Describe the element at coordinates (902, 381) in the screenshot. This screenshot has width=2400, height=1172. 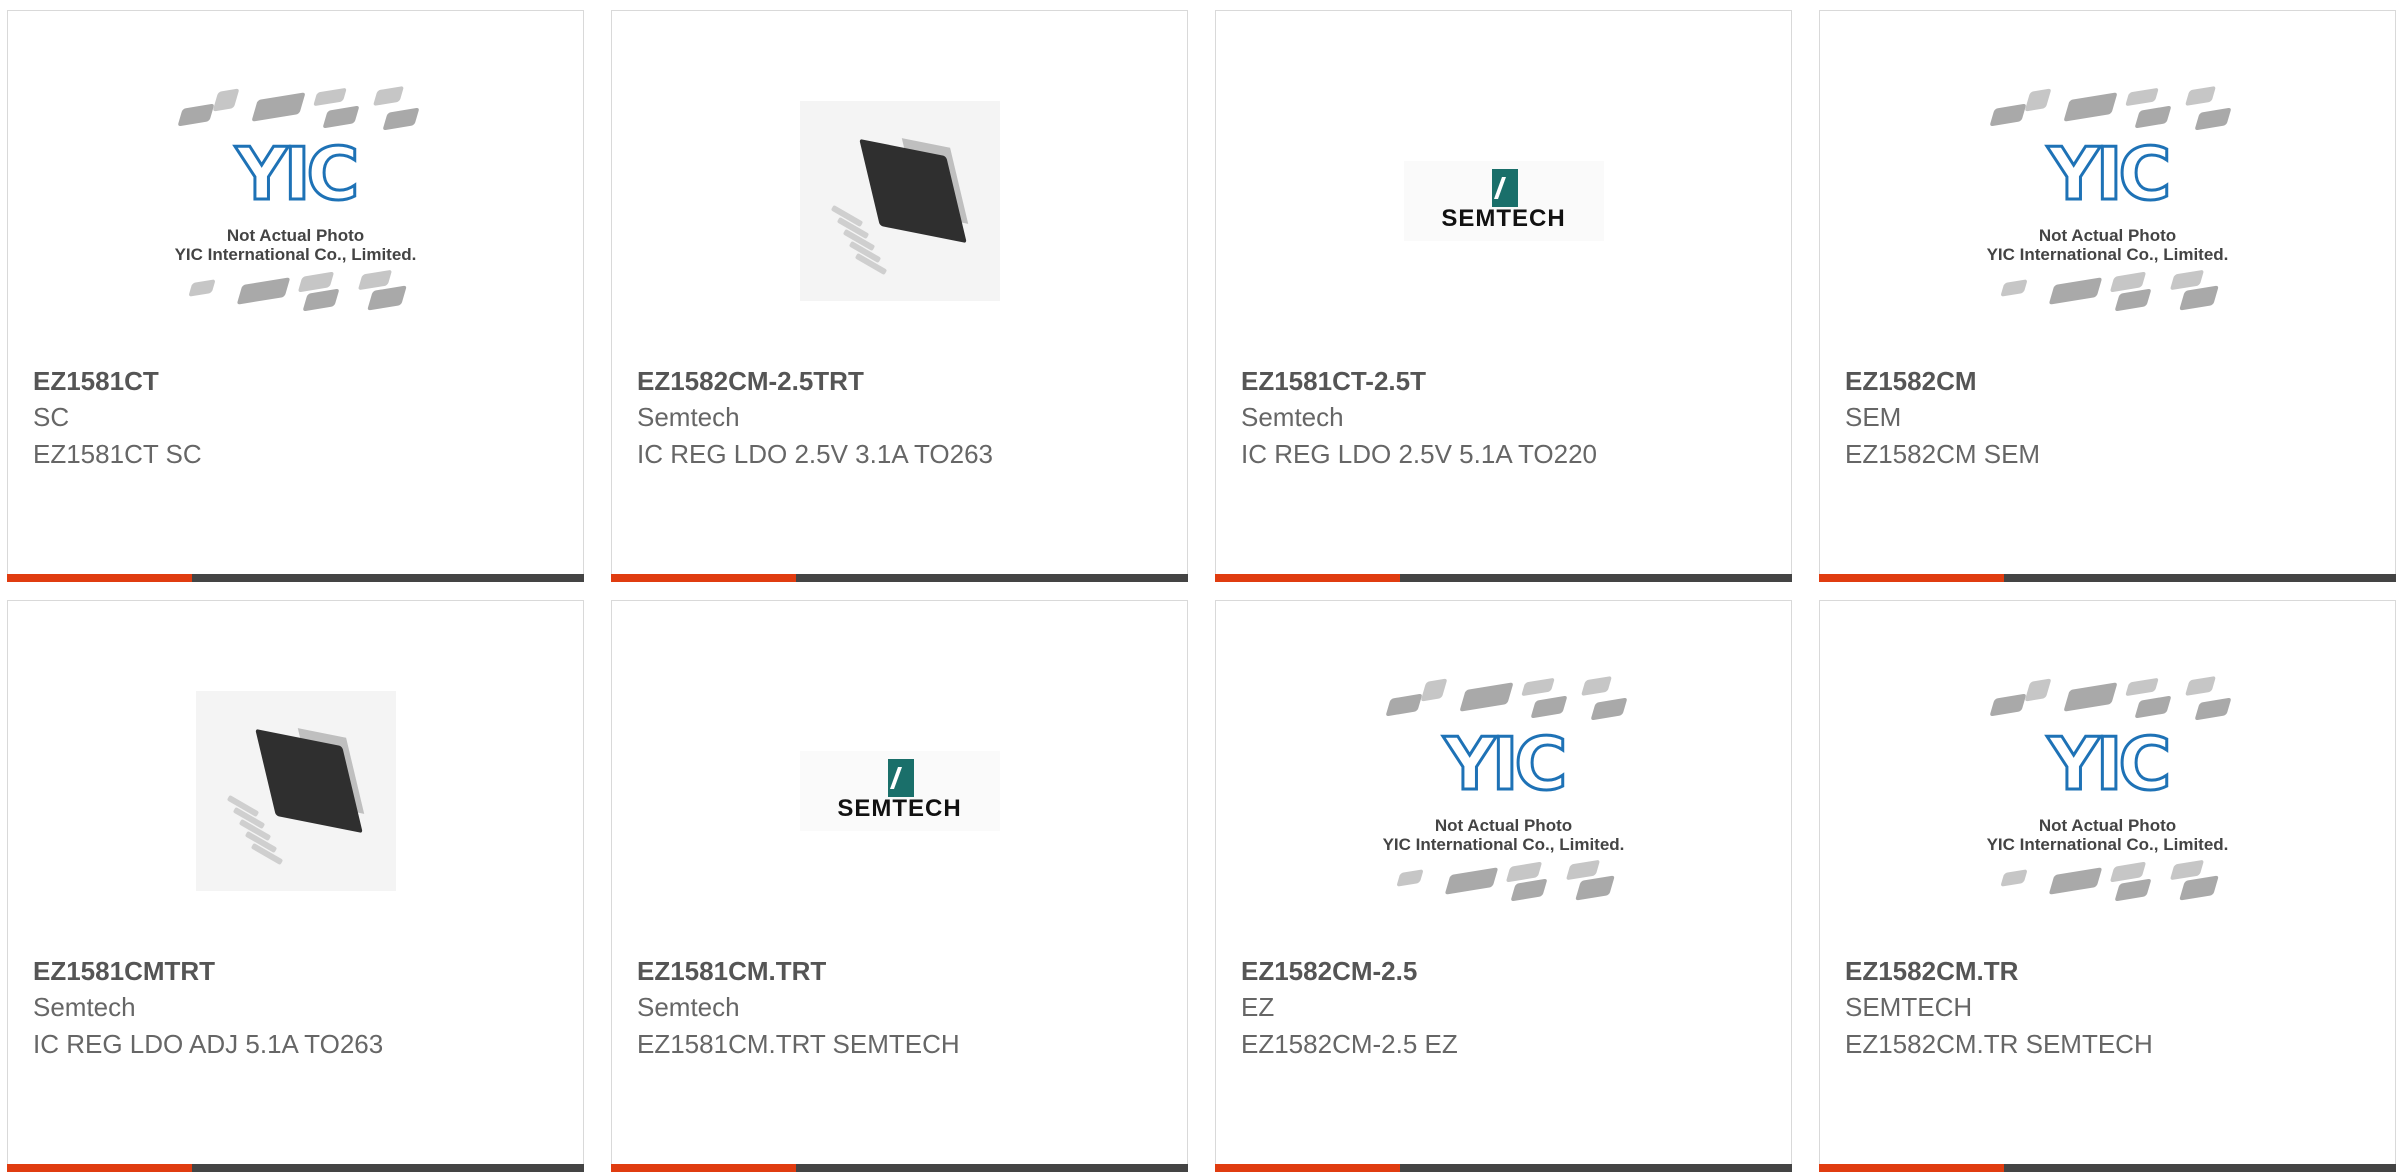
I see `part-number-link: EZ1582CM-2.5TRT` at that location.